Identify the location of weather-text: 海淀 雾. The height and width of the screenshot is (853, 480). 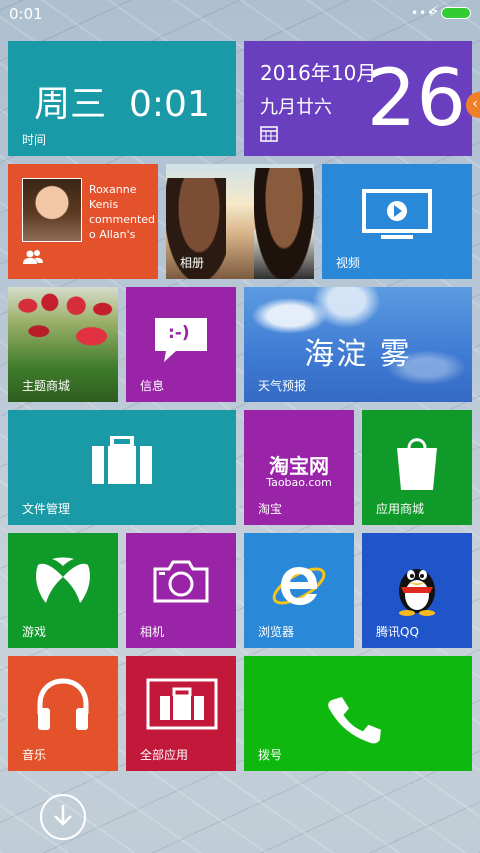
(358, 354).